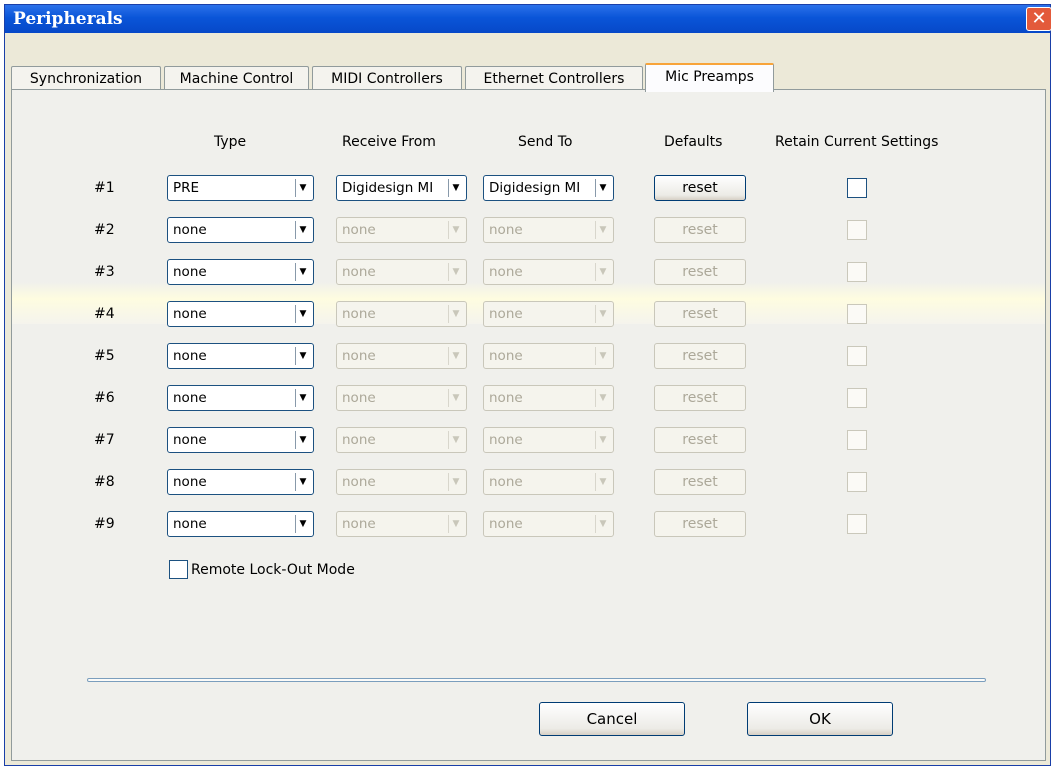 The height and width of the screenshot is (770, 1055). What do you see at coordinates (709, 77) in the screenshot?
I see `tab-mic-preamps: Mic Preamps` at bounding box center [709, 77].